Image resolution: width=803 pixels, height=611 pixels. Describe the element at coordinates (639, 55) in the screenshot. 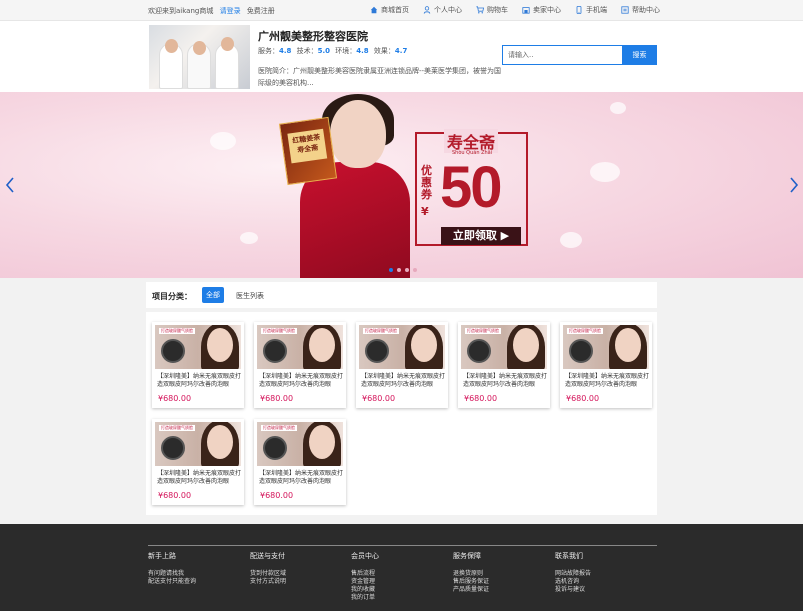

I see `search-button: 搜索` at that location.